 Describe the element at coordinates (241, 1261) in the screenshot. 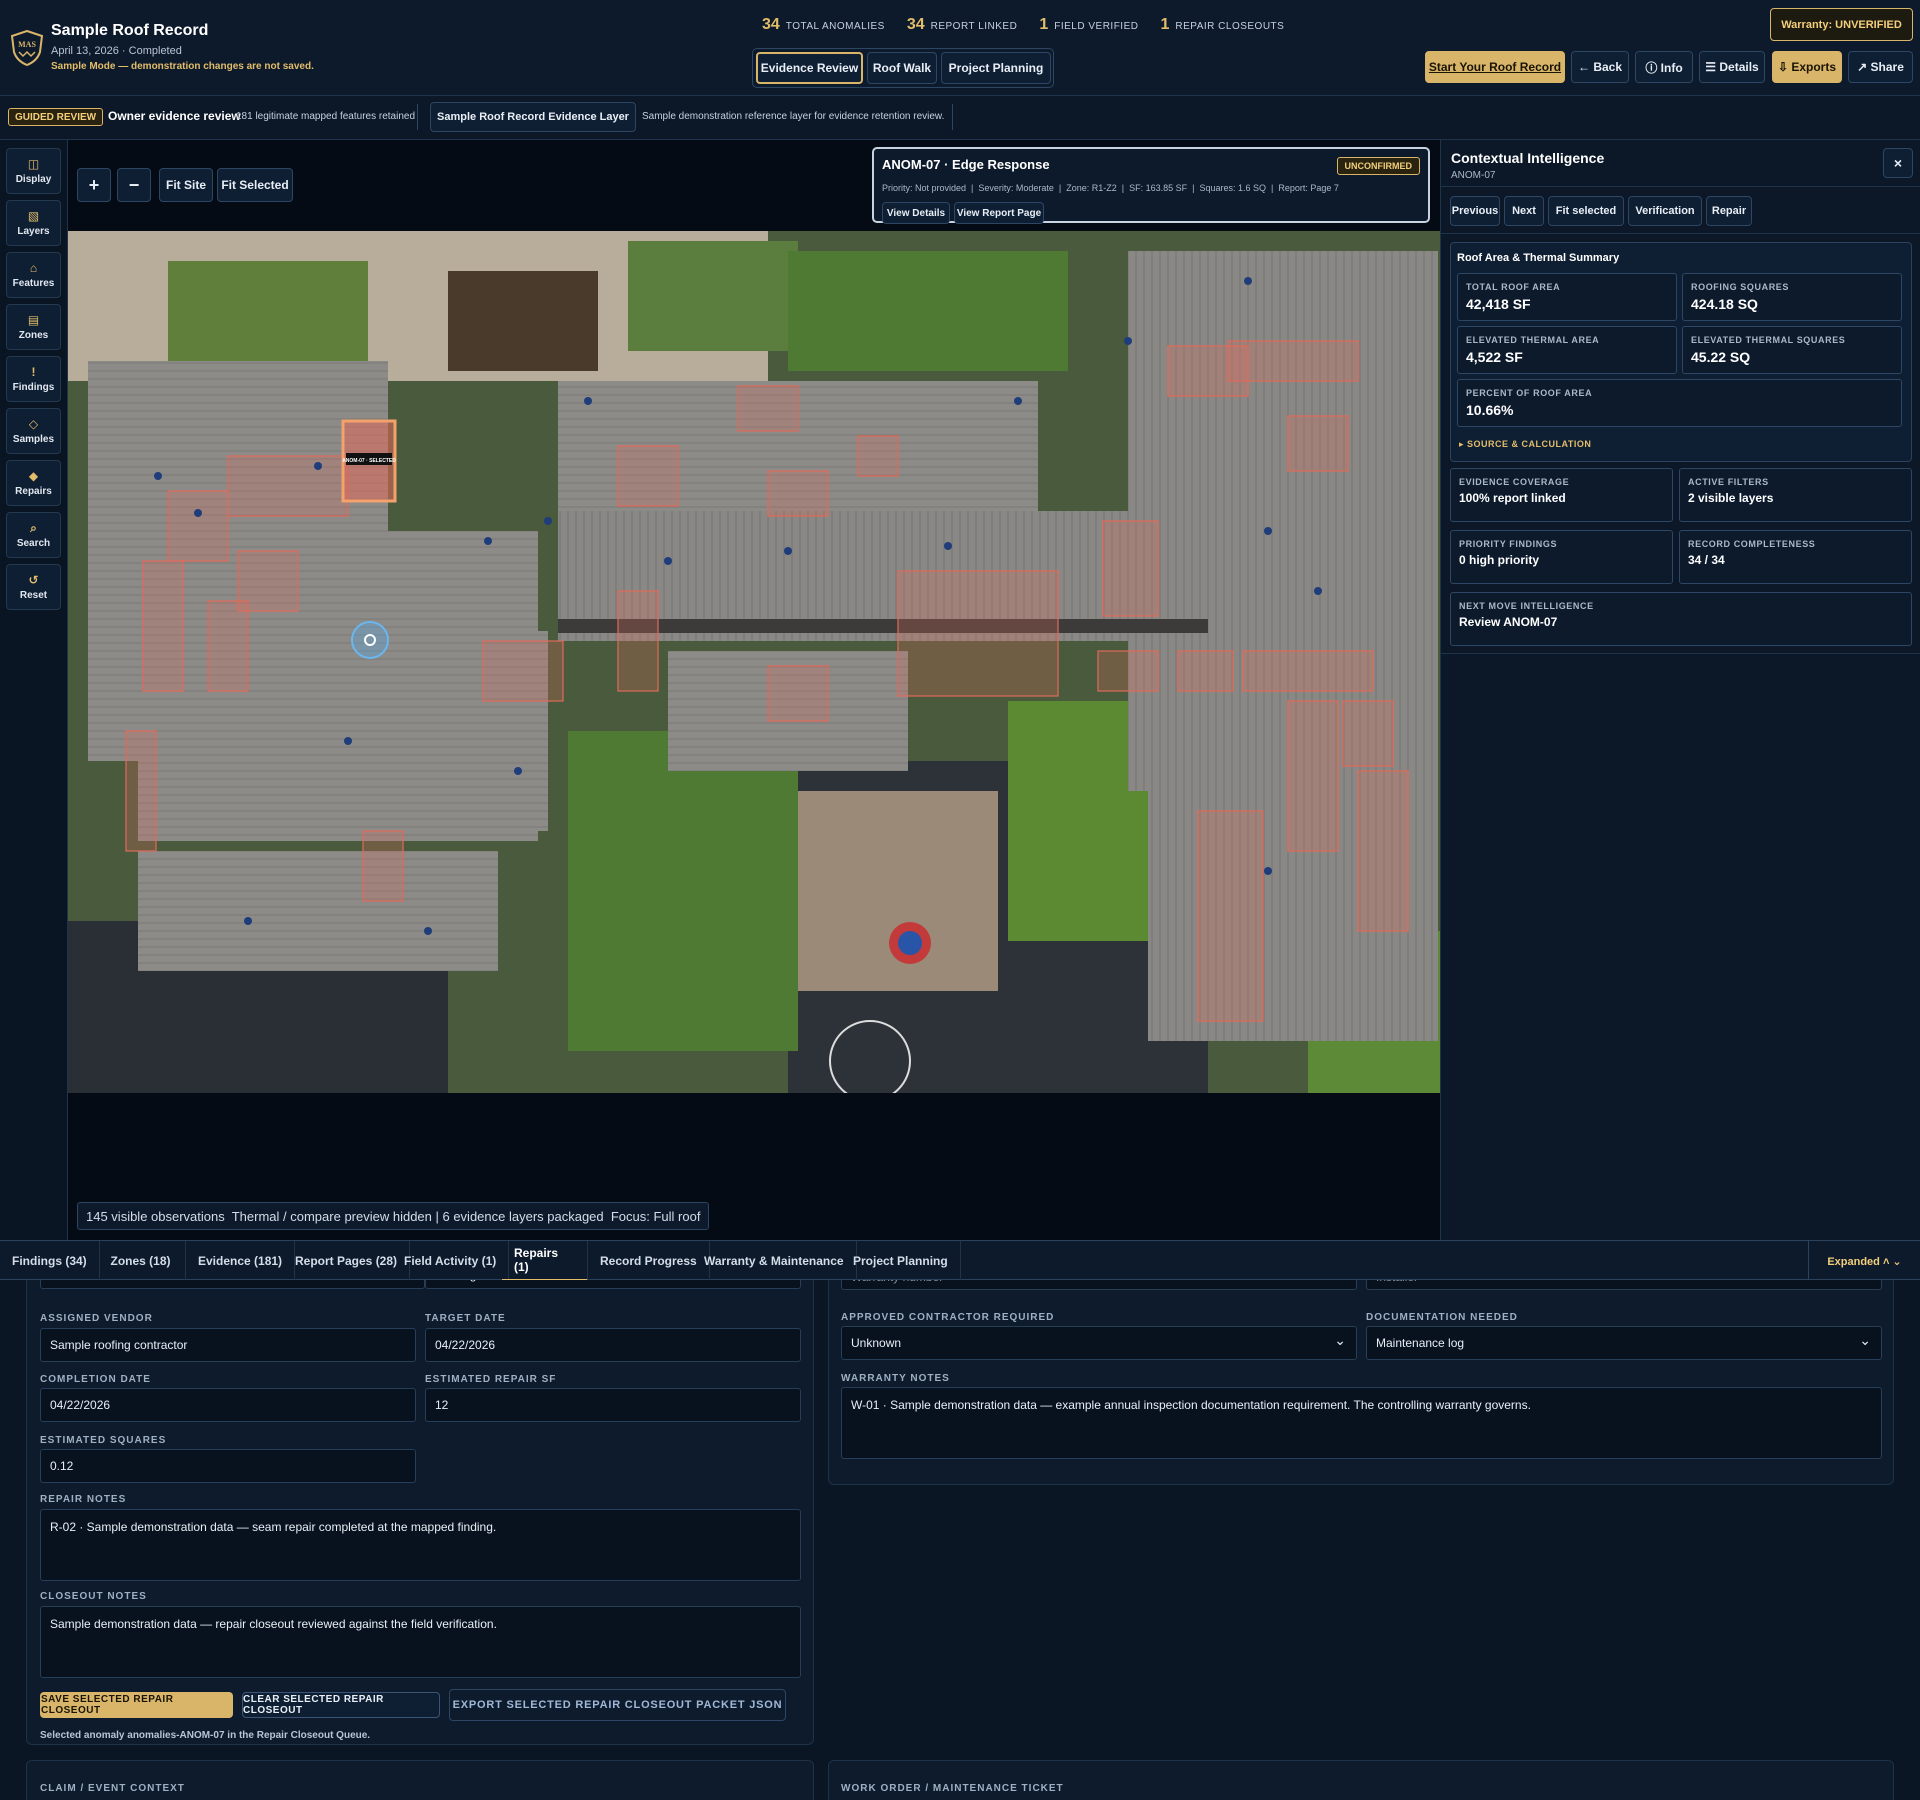

I see `tab-evidence: Evidence (181)` at that location.